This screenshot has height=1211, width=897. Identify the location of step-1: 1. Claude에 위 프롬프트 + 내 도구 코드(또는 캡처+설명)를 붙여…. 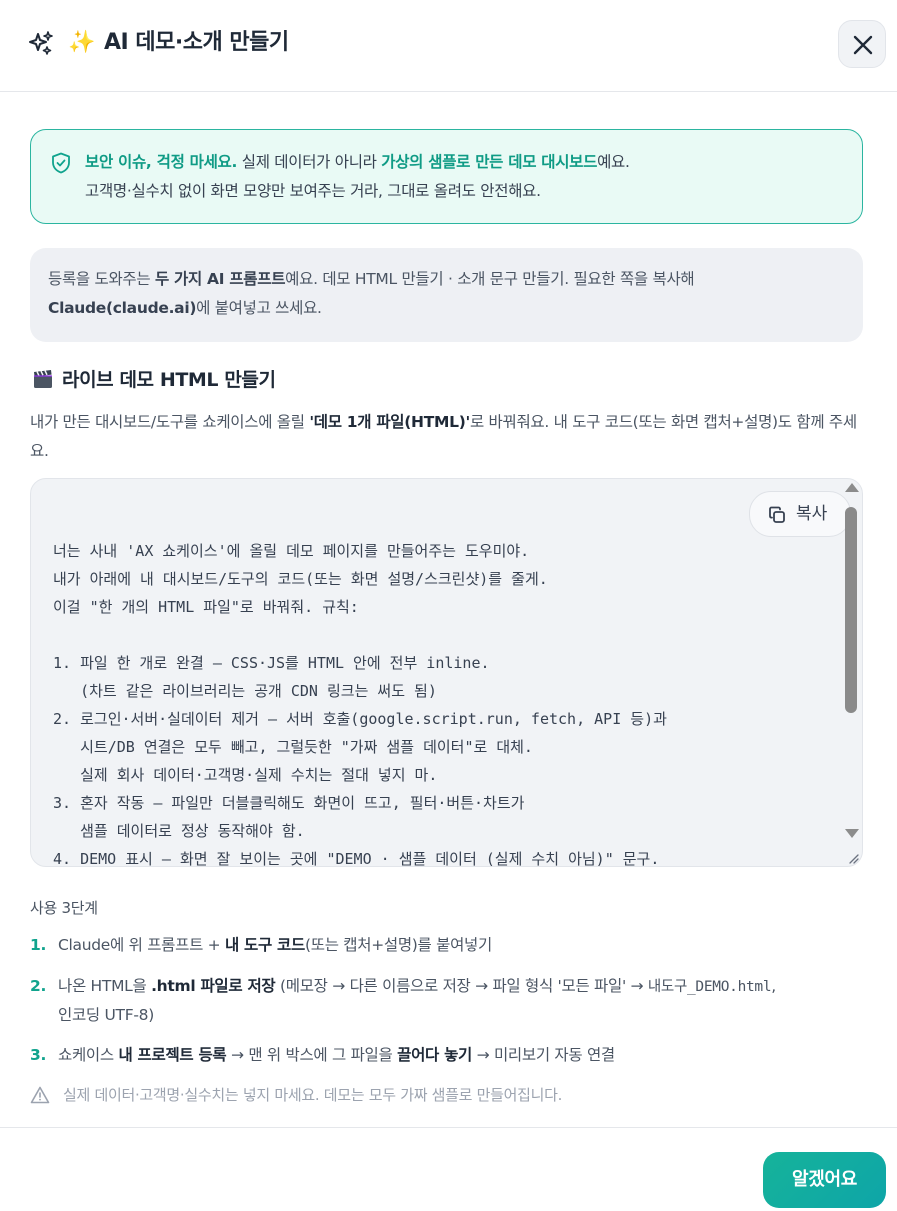
(261, 945).